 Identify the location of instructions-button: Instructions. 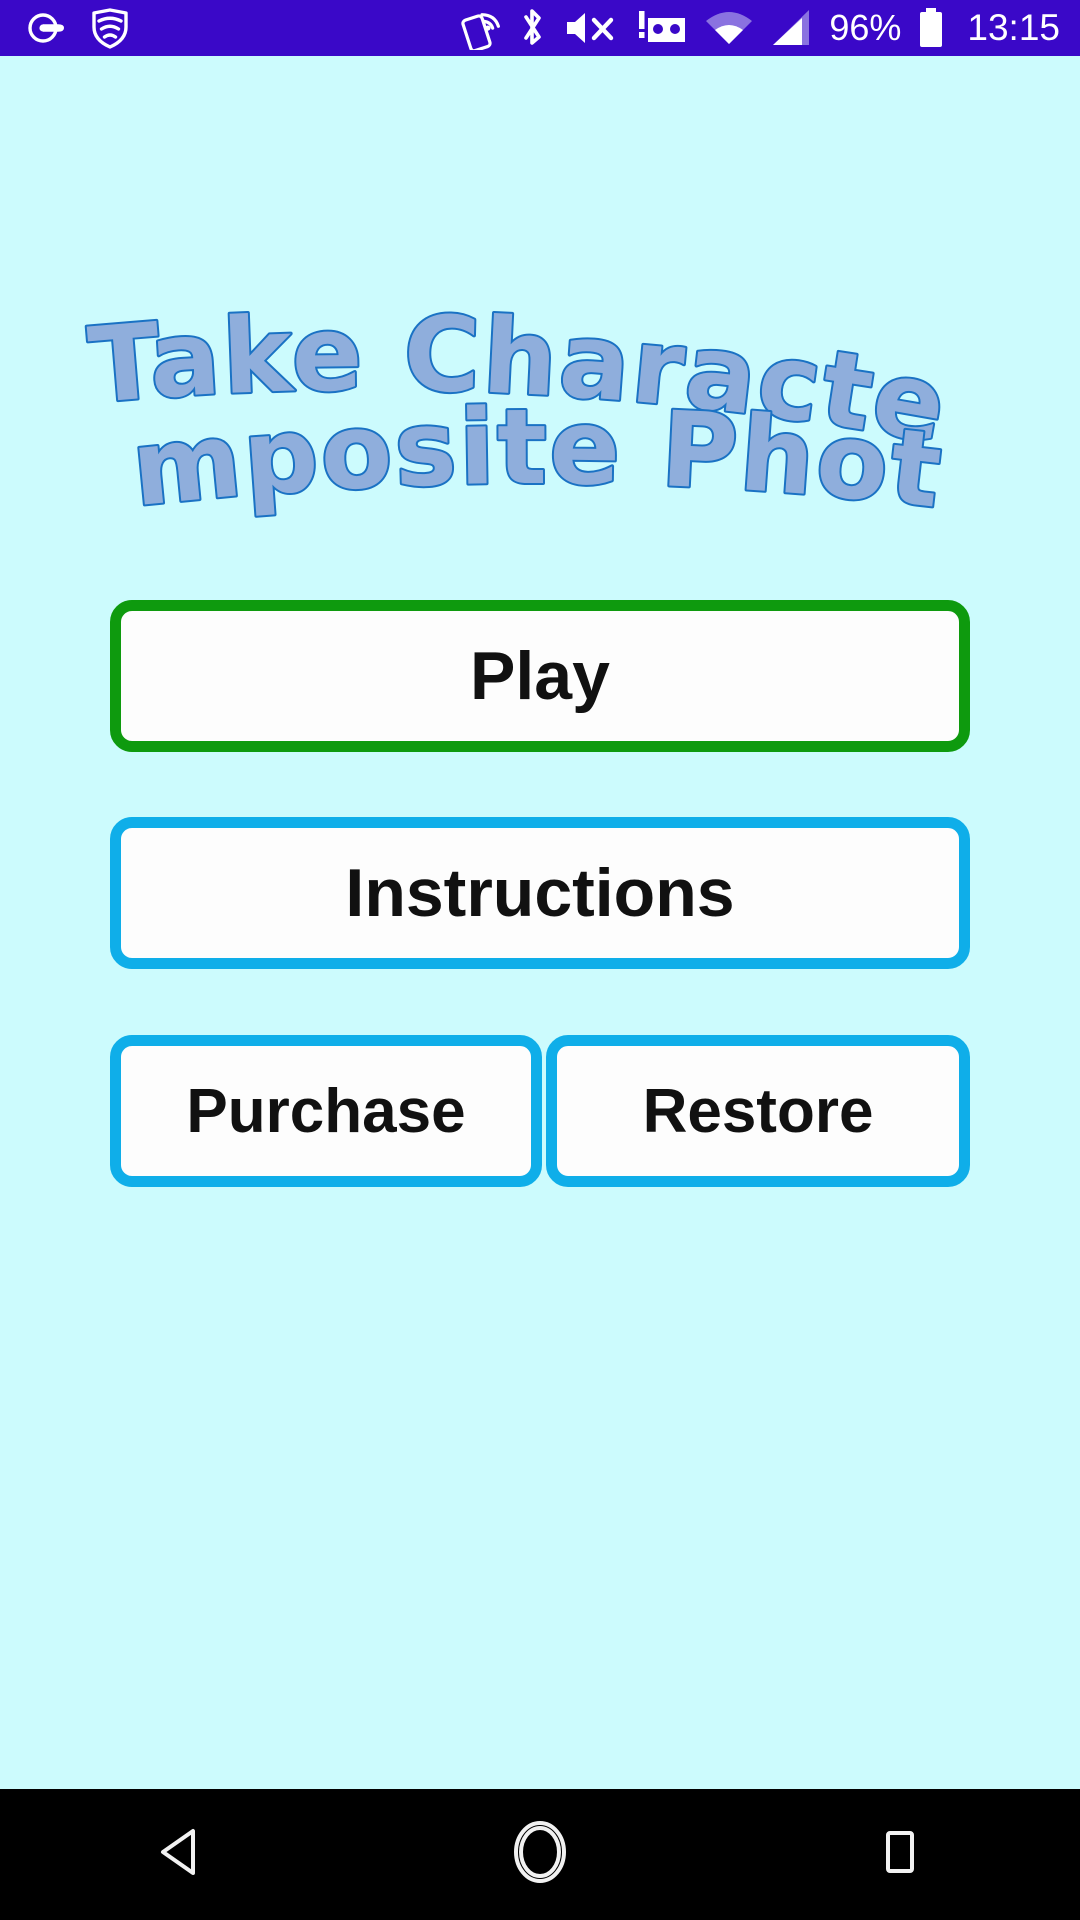
(540, 893).